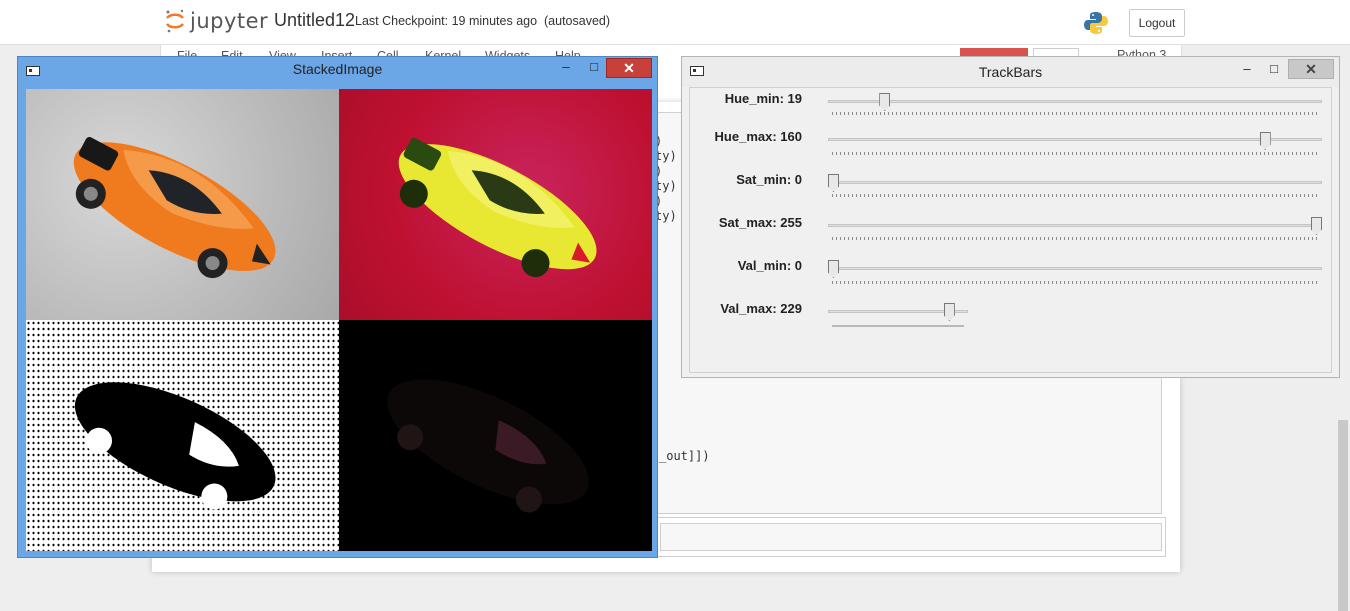  I want to click on mask-image-panel, so click(182, 435).